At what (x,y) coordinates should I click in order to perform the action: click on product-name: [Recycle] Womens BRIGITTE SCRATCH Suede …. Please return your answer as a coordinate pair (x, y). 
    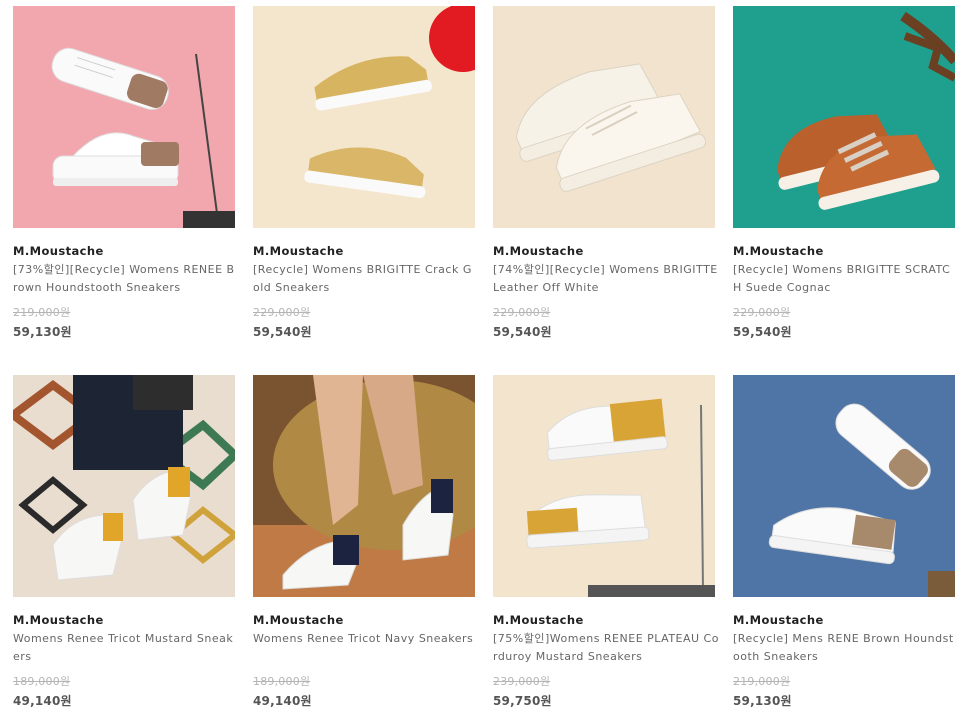
    Looking at the image, I should click on (846, 279).